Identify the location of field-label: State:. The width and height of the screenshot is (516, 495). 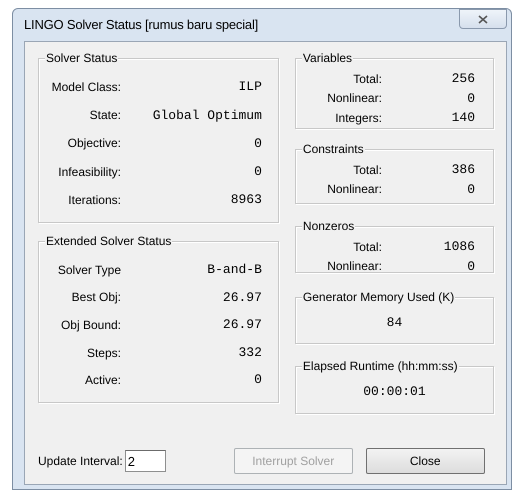
(104, 115).